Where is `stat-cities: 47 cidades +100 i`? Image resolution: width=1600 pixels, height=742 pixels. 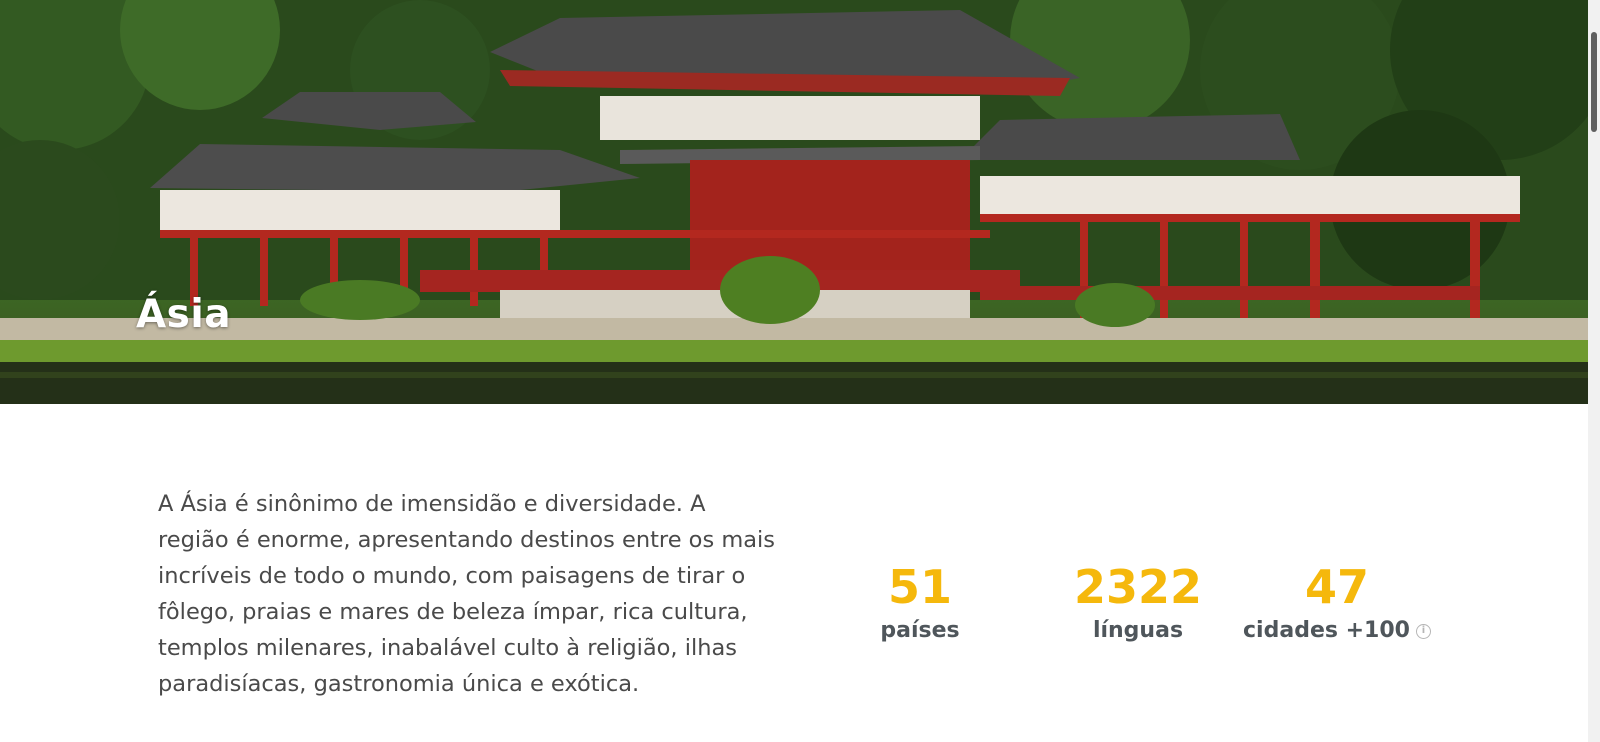 stat-cities: 47 cidades +100 i is located at coordinates (1337, 601).